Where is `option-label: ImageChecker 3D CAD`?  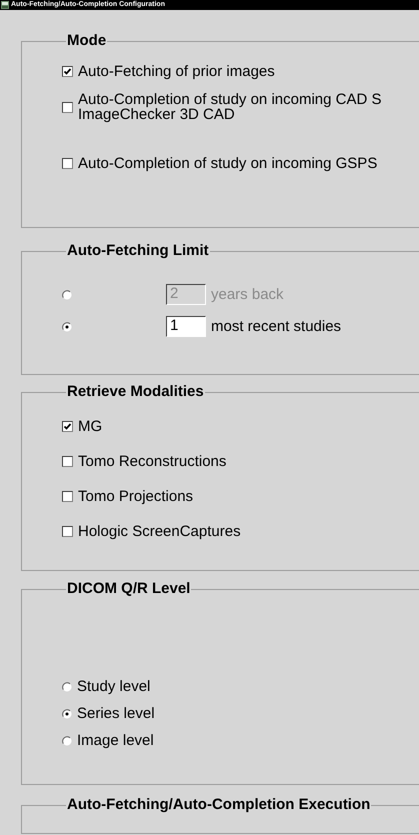
option-label: ImageChecker 3D CAD is located at coordinates (156, 114).